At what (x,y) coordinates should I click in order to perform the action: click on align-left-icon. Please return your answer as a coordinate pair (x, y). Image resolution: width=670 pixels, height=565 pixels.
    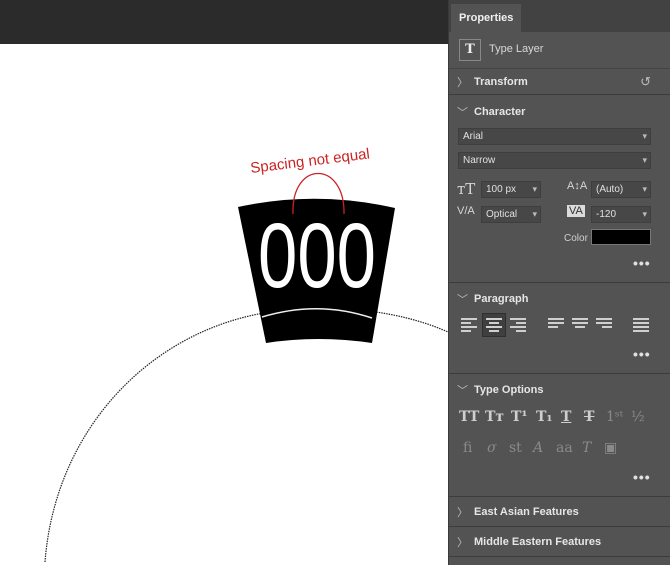
    Looking at the image, I should click on (469, 326).